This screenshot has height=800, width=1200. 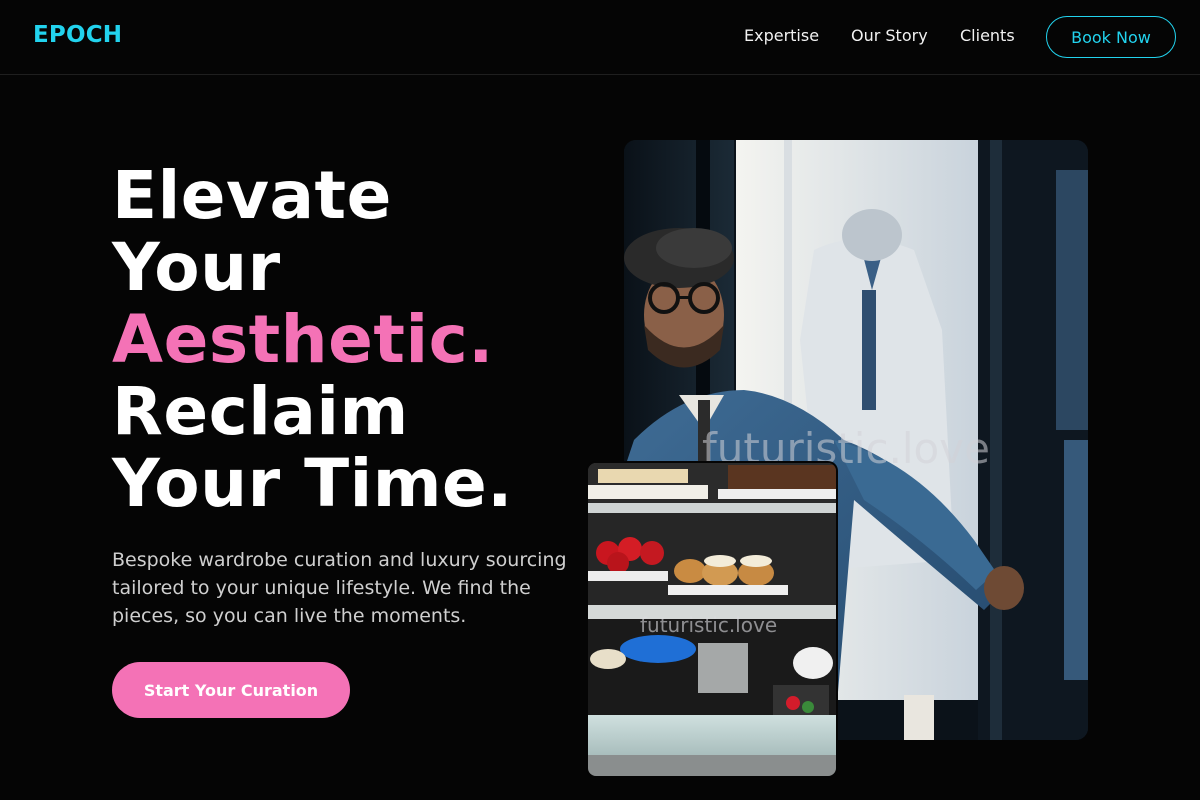 What do you see at coordinates (260, 411) in the screenshot?
I see `hero-title-line: Reclaim` at bounding box center [260, 411].